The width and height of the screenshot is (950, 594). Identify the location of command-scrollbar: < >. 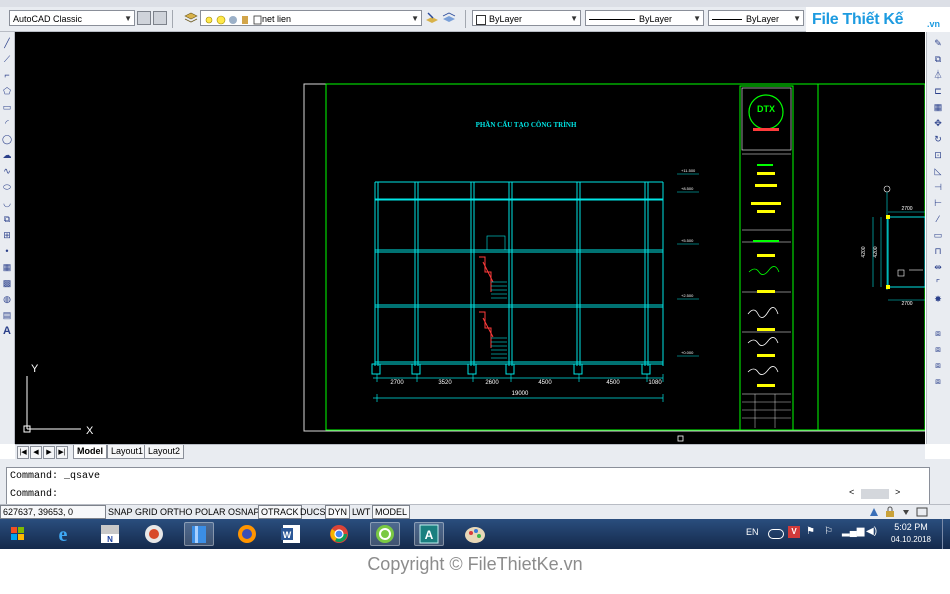
(877, 494).